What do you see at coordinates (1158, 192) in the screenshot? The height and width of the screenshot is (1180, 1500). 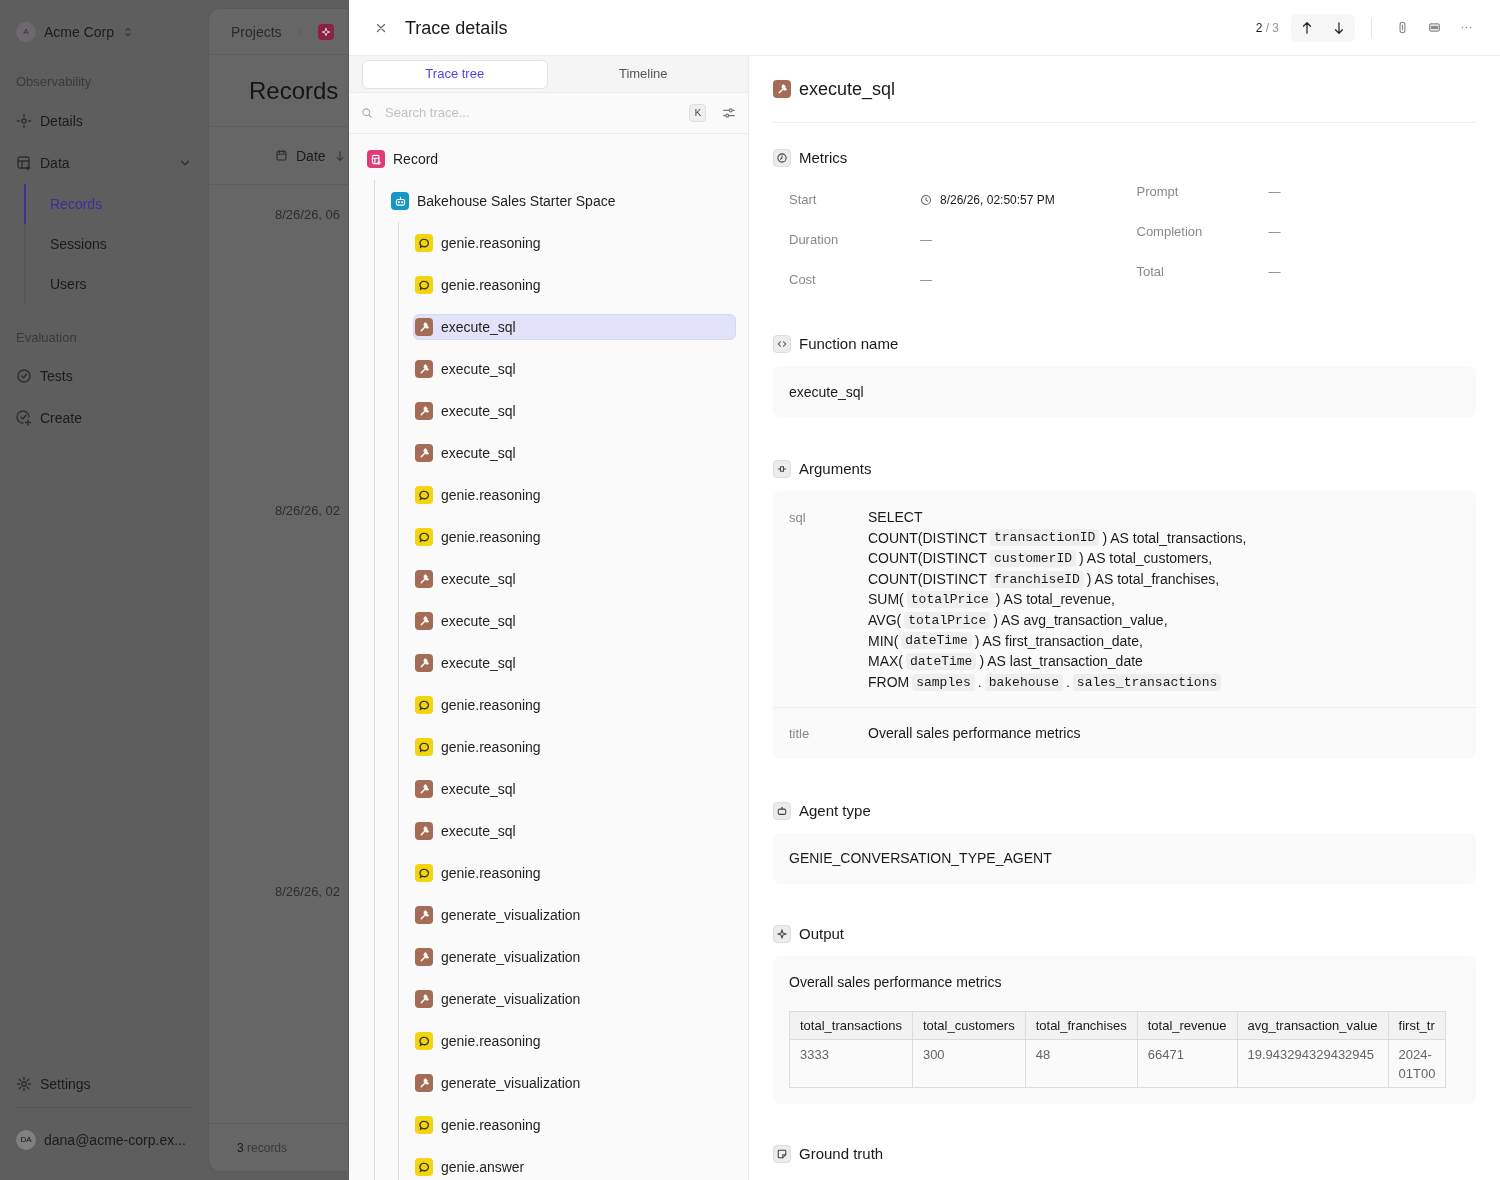 I see `metric-label: Prompt` at bounding box center [1158, 192].